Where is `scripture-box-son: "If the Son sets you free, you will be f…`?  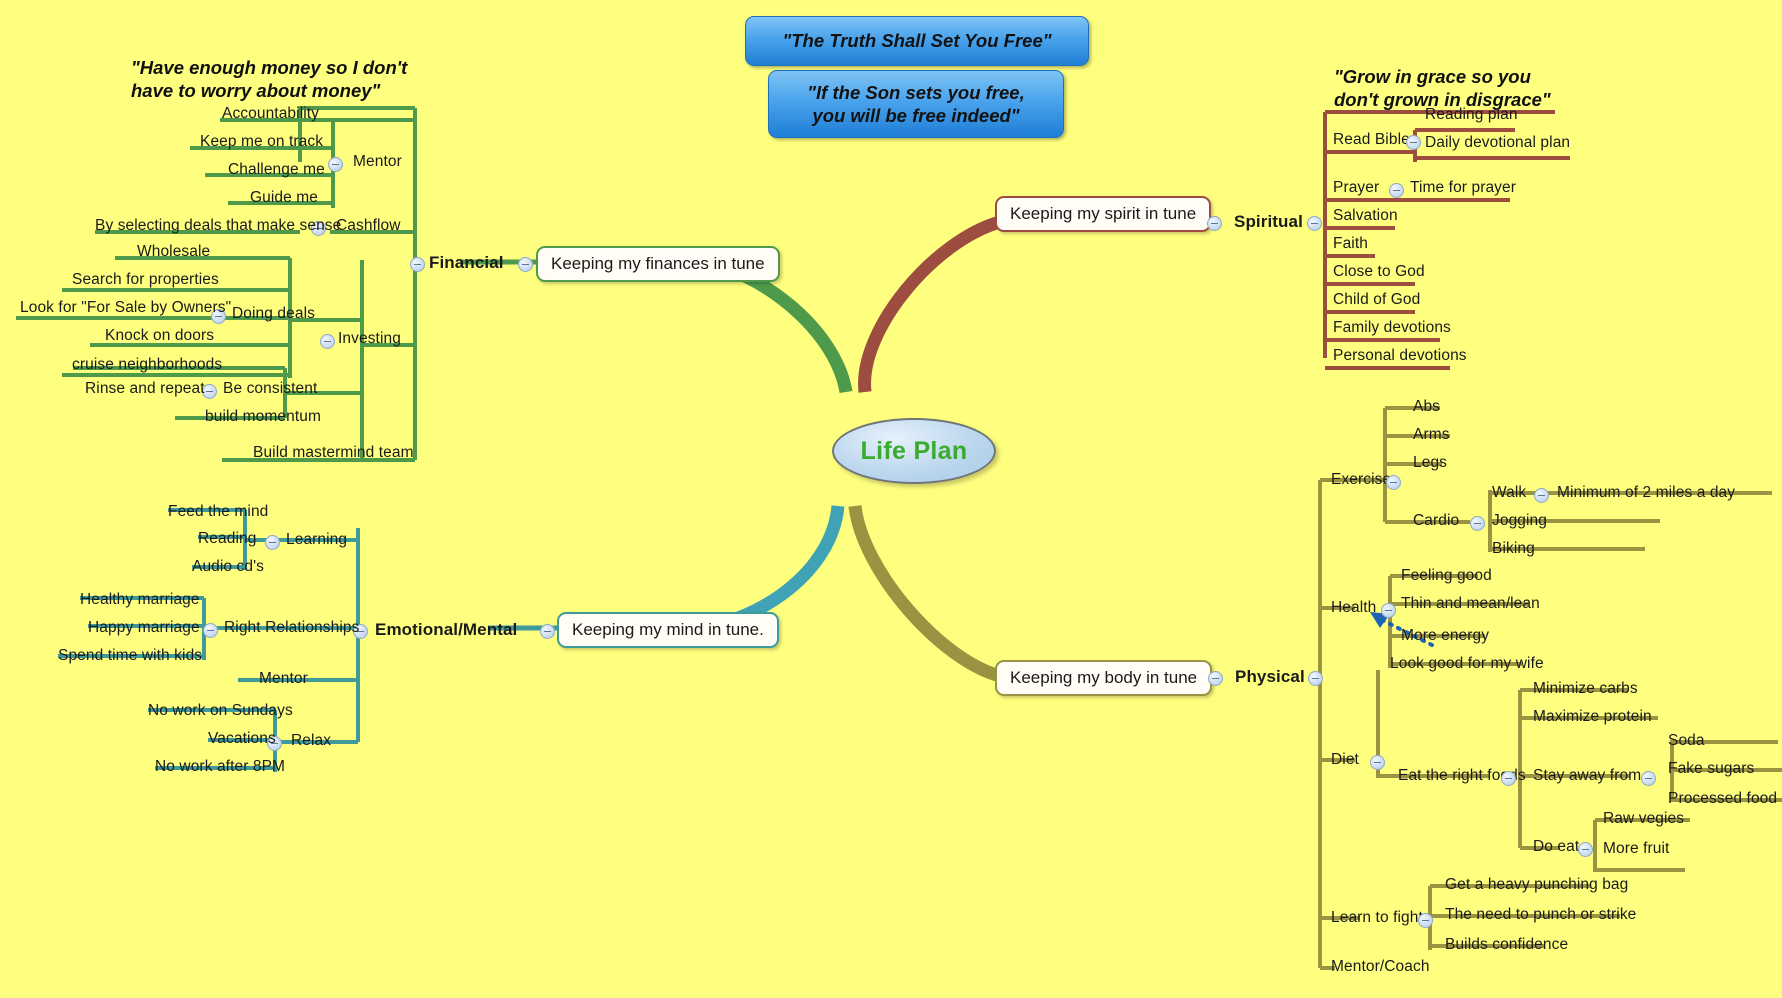 scripture-box-son: "If the Son sets you free, you will be f… is located at coordinates (916, 104).